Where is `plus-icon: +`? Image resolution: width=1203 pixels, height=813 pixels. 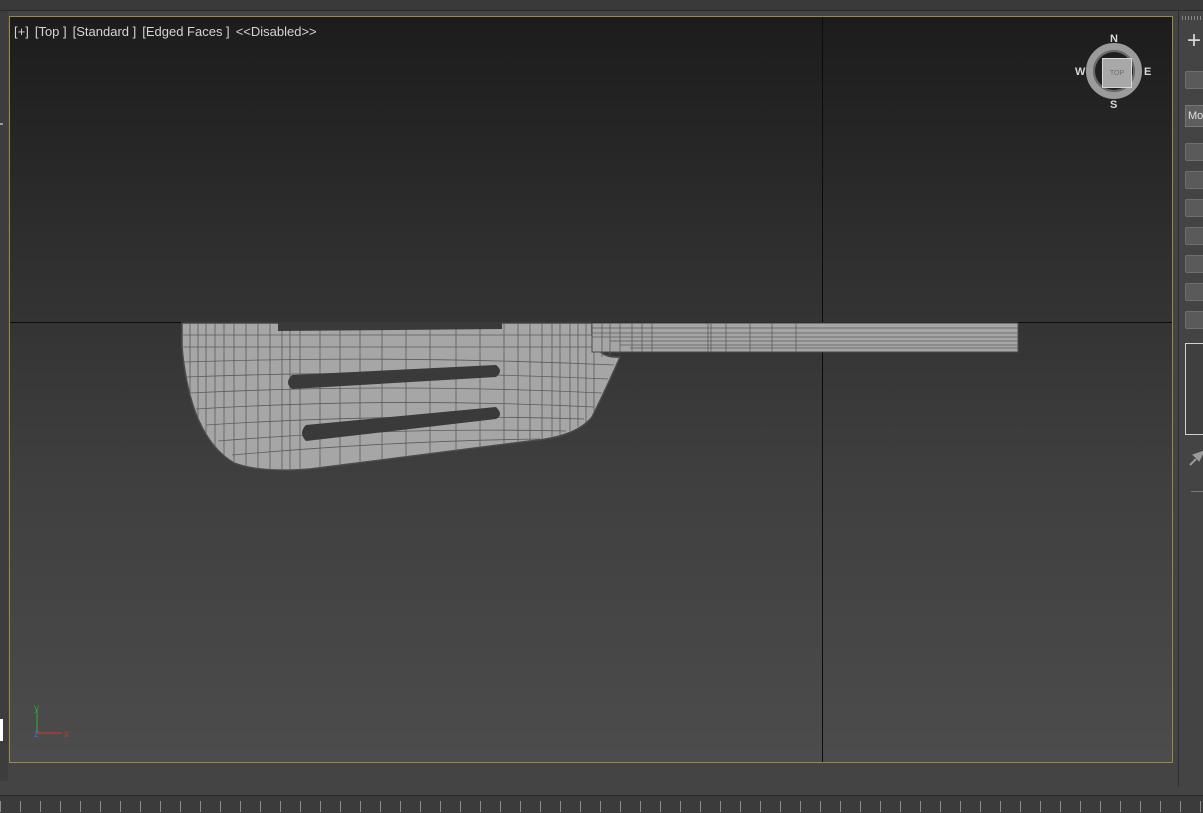 plus-icon: + is located at coordinates (1194, 41).